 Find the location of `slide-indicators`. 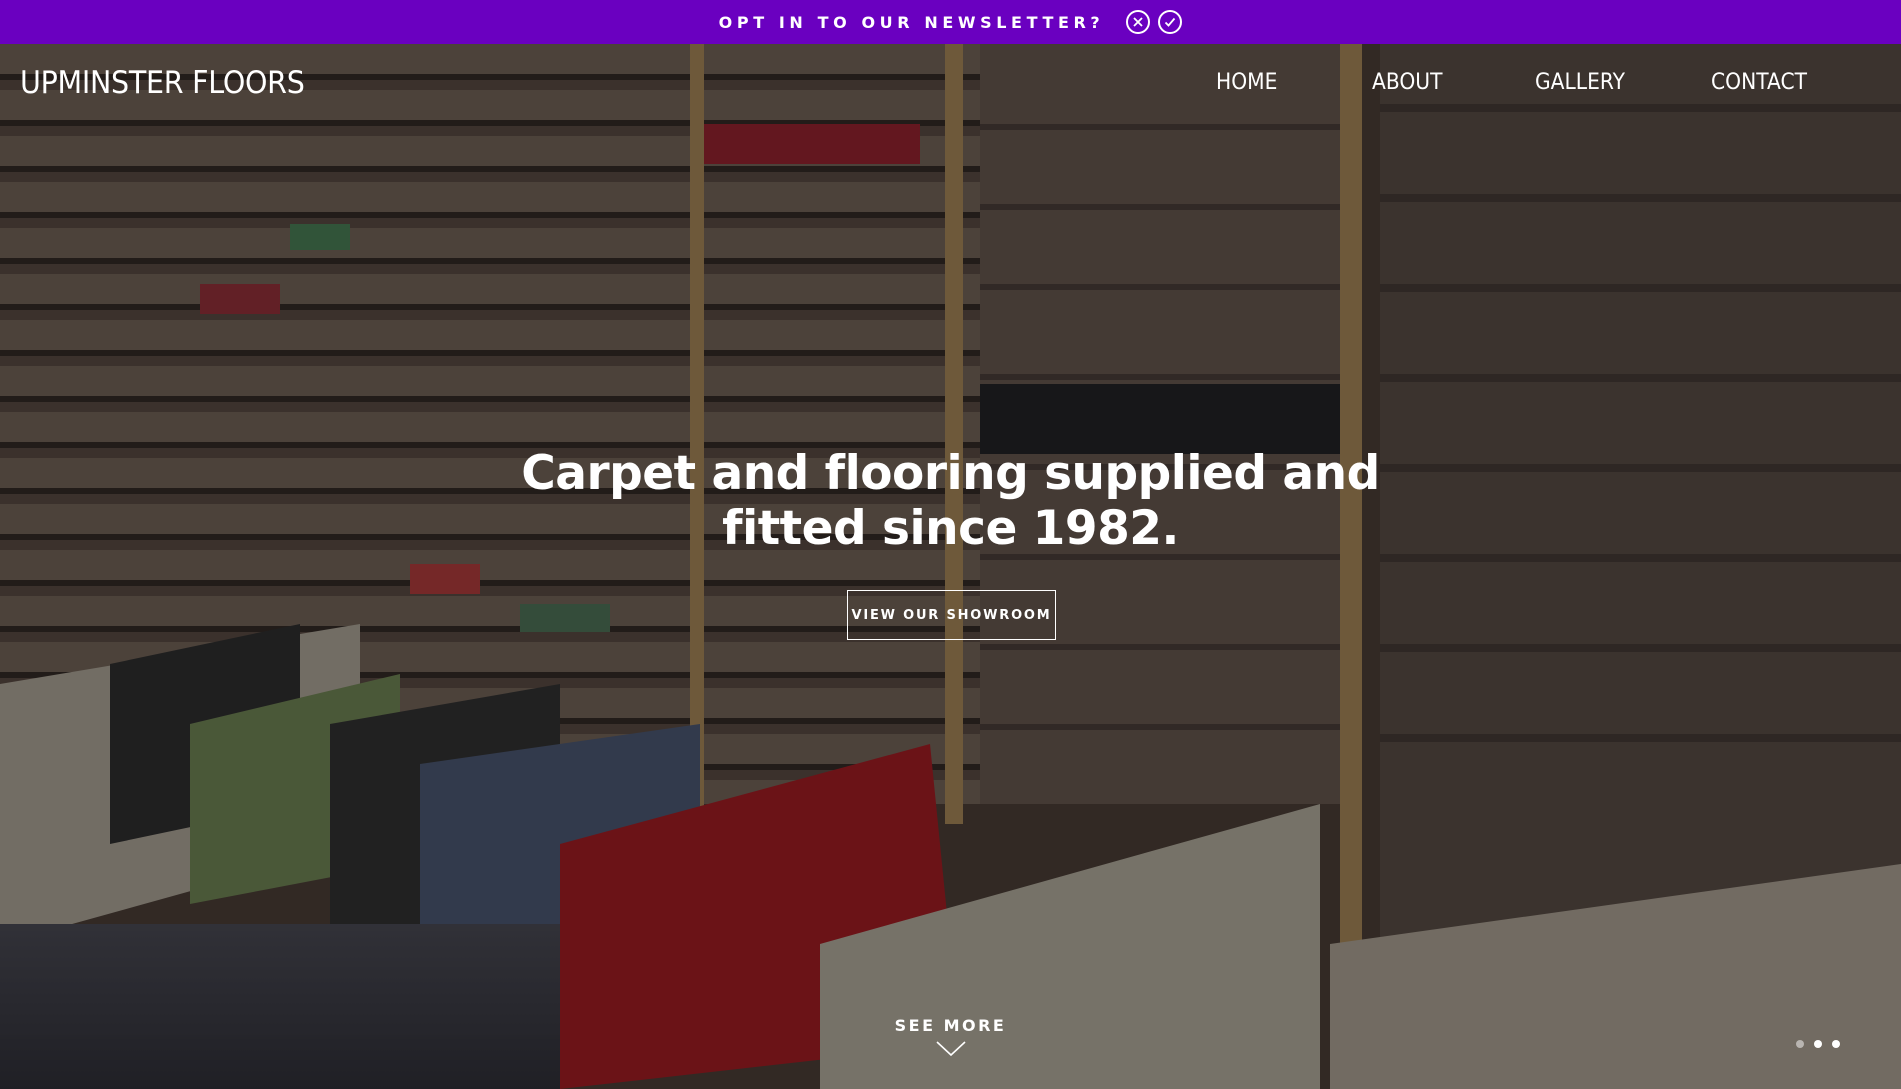

slide-indicators is located at coordinates (1818, 1044).